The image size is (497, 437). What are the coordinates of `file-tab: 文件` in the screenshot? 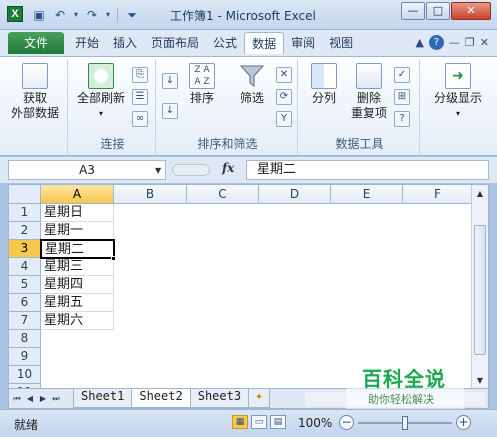 It's located at (36, 43).